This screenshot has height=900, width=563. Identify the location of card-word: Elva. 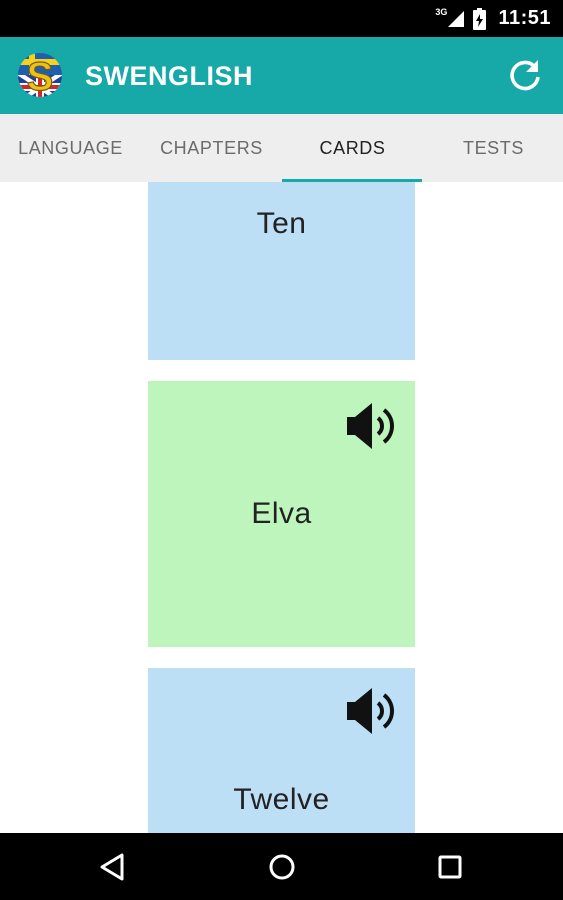
(281, 513).